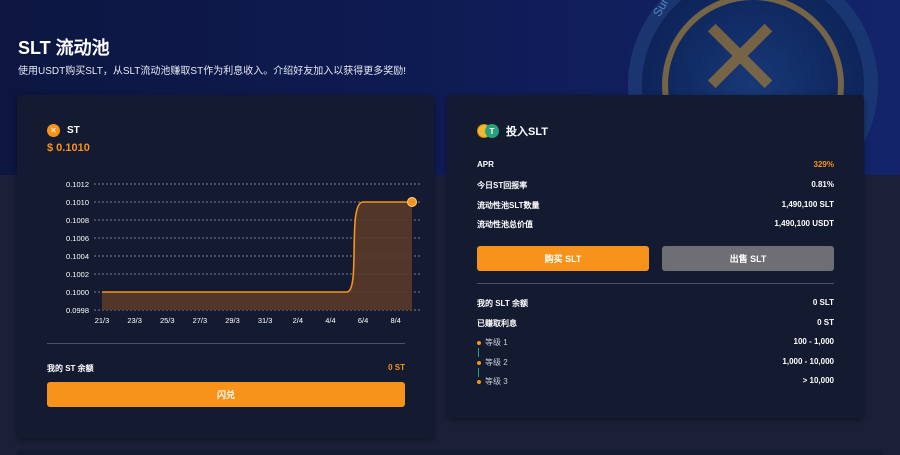 The height and width of the screenshot is (455, 900). Describe the element at coordinates (804, 223) in the screenshot. I see `pool-value-value: 1,490,100 USDT` at that location.